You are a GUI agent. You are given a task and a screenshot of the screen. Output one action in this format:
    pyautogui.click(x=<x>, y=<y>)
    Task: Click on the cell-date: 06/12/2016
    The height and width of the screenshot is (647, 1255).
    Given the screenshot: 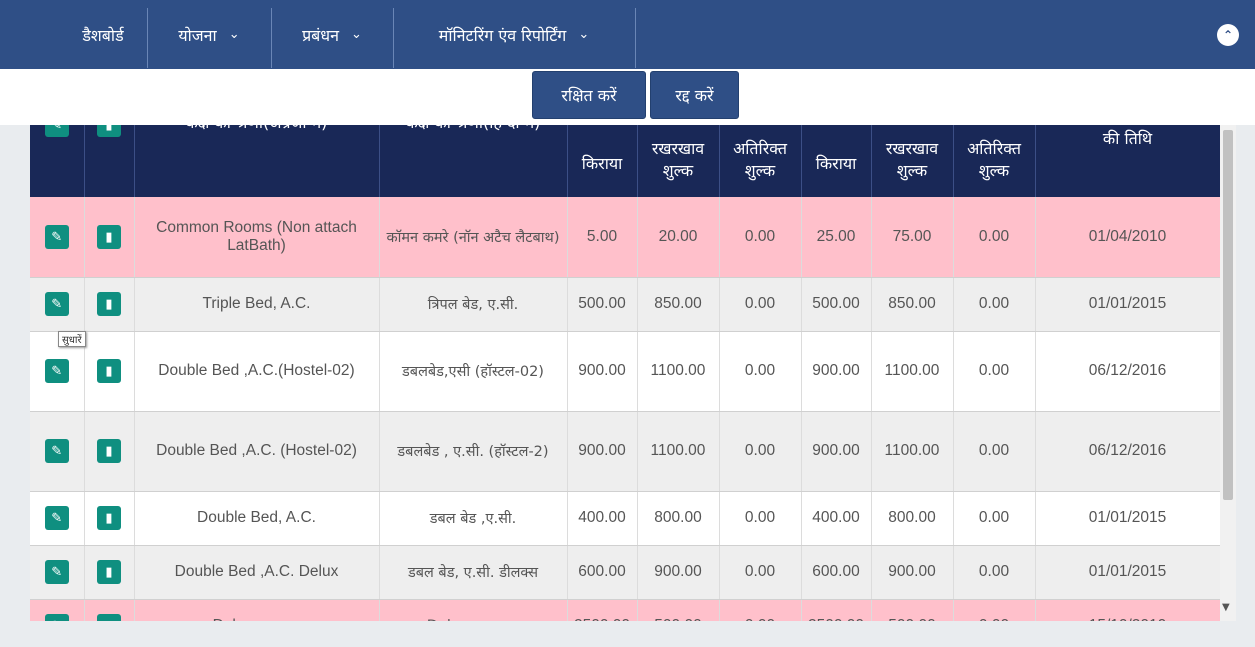 What is the action you would take?
    pyautogui.click(x=1127, y=371)
    